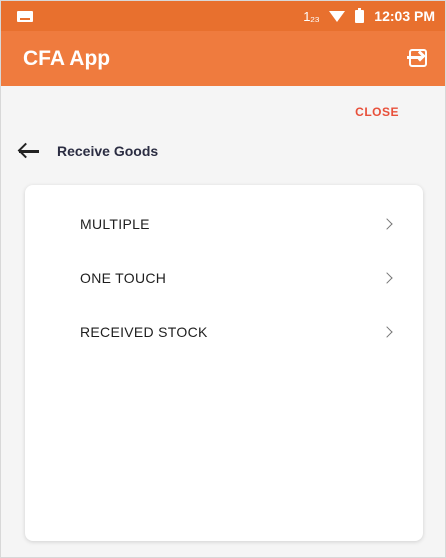 This screenshot has width=446, height=558. Describe the element at coordinates (123, 278) in the screenshot. I see `menu-item-label: ONE TOUCH` at that location.